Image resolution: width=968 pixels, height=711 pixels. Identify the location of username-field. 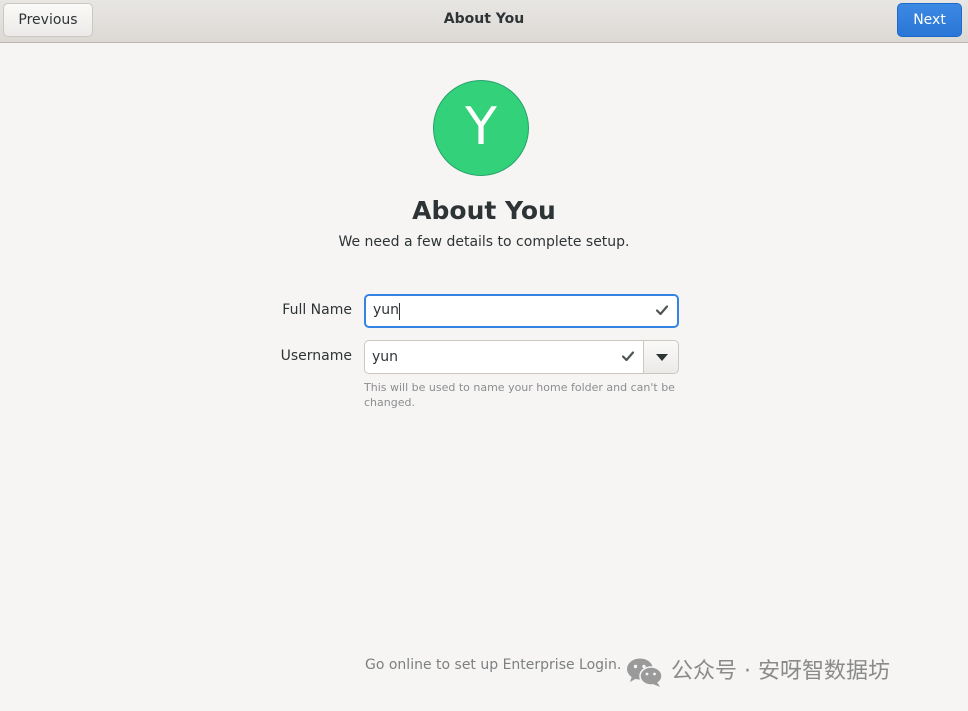
(504, 357).